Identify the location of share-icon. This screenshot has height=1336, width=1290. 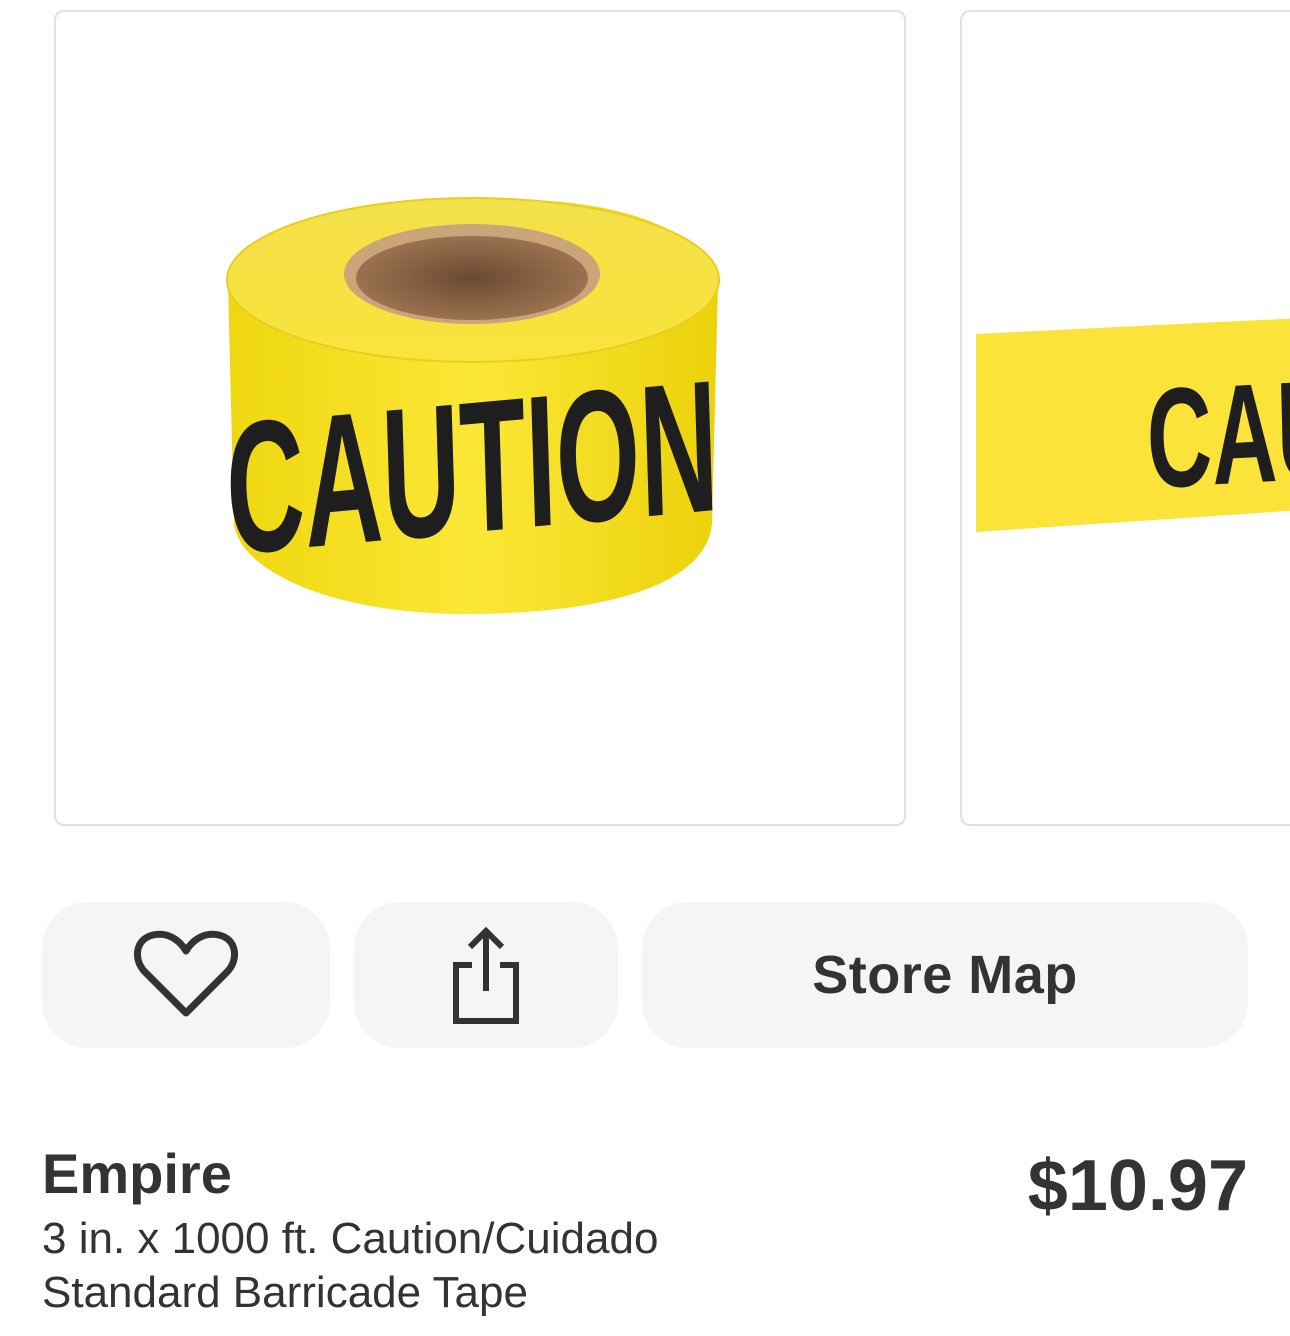
(486, 975).